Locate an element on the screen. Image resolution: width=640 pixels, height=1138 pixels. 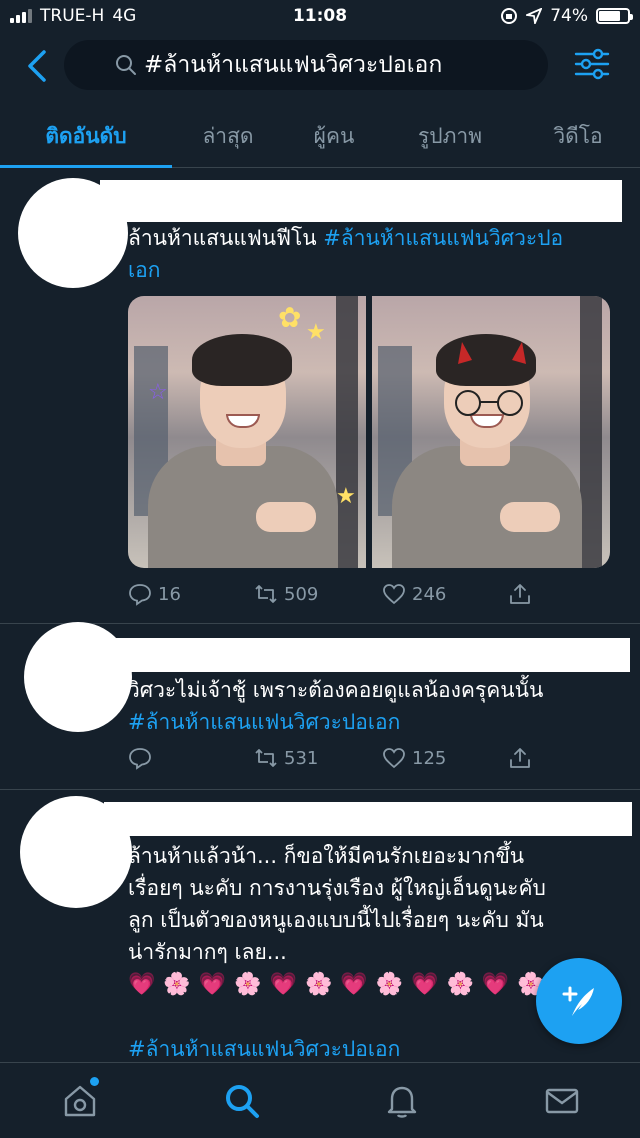
like-button: 246 is located at coordinates (414, 594).